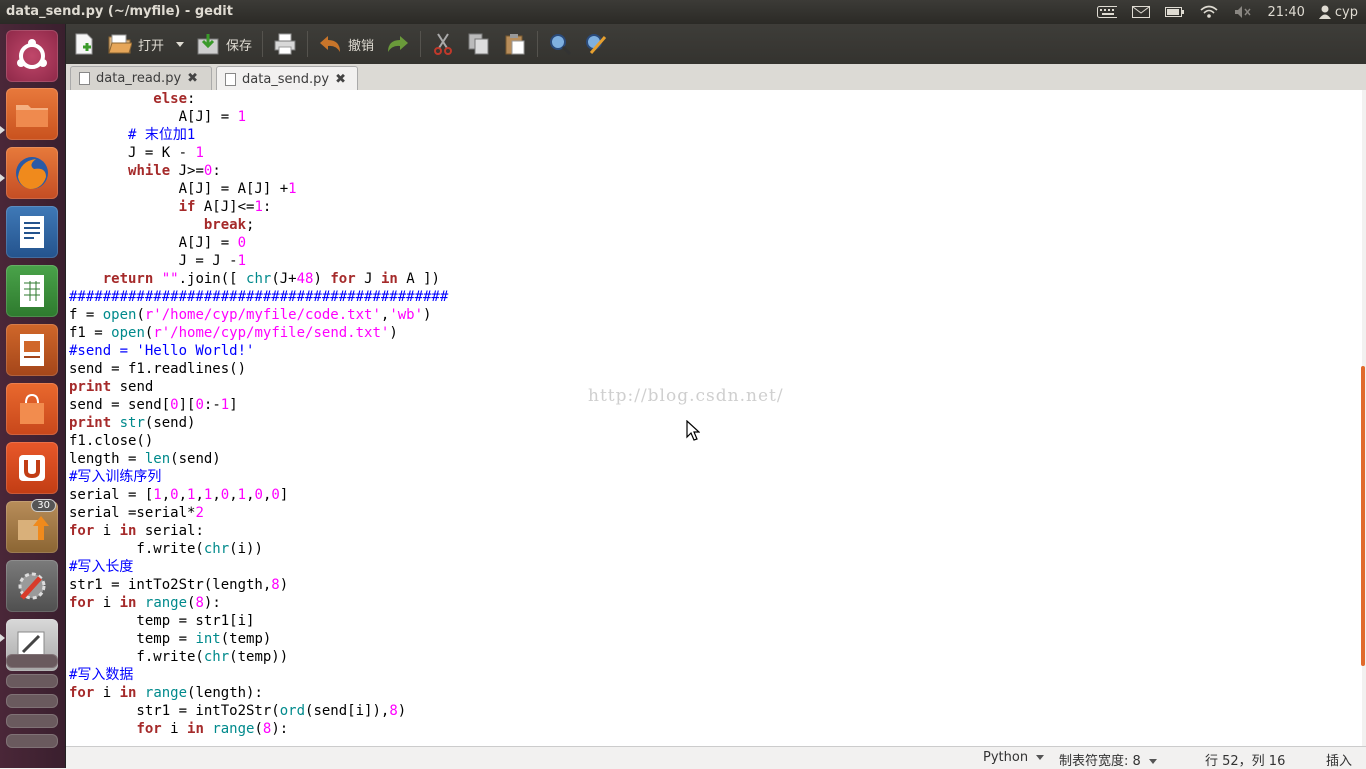  Describe the element at coordinates (162, 135) in the screenshot. I see `code-token: # 末位加1` at that location.